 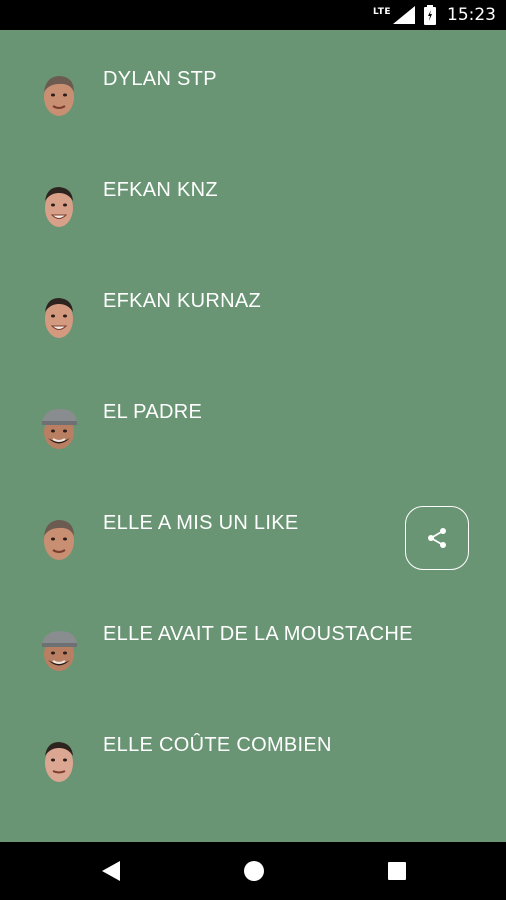 I want to click on back-icon, so click(x=111, y=871).